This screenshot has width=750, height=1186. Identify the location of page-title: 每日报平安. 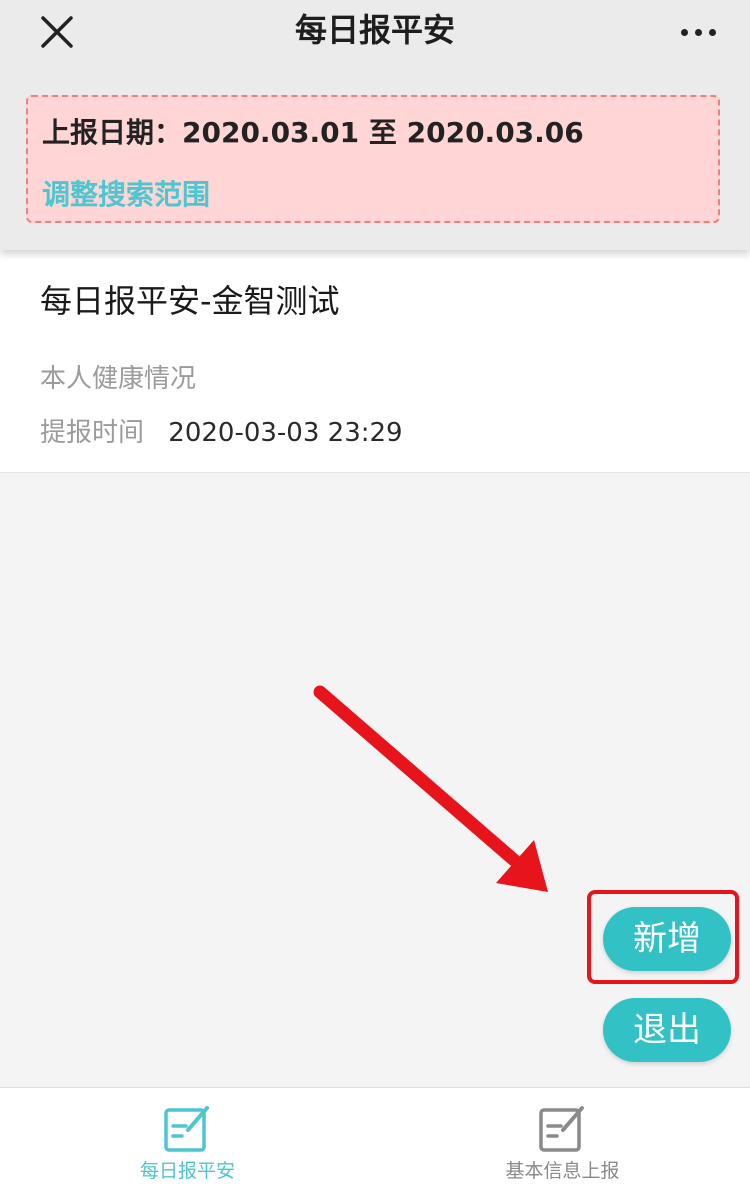
(374, 30).